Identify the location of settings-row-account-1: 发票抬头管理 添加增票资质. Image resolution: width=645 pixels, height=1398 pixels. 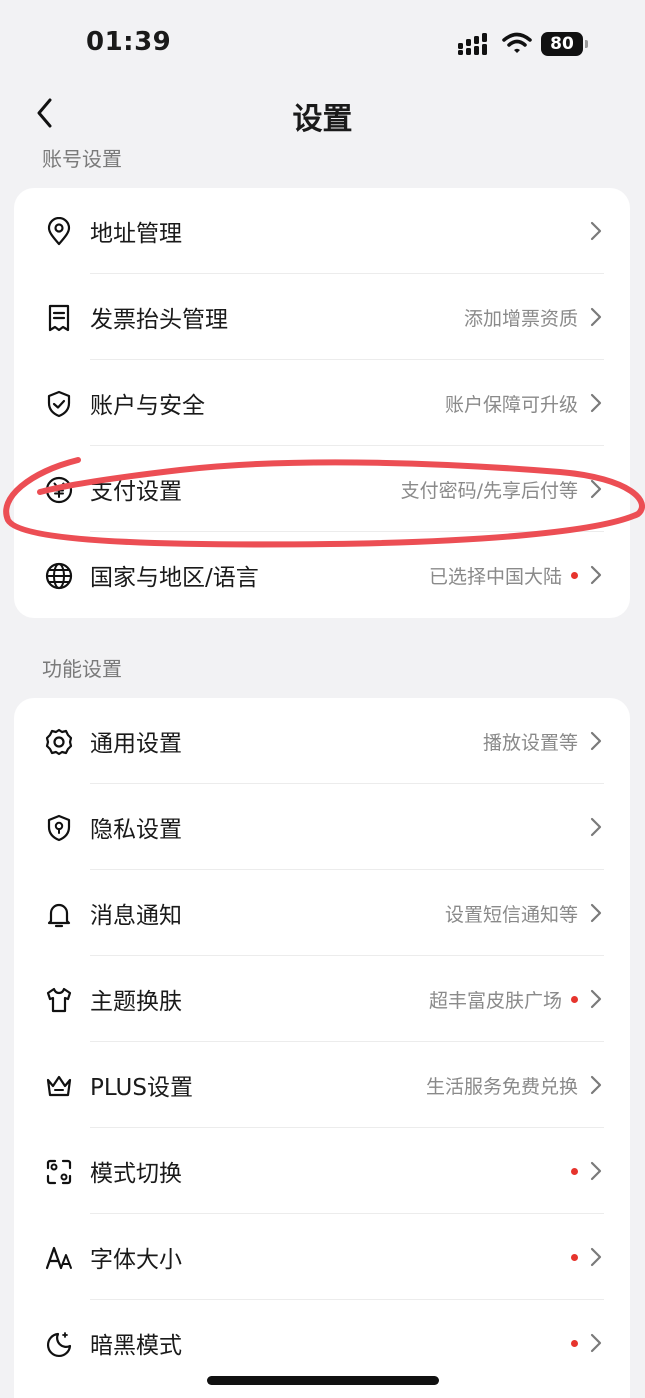
(322, 317).